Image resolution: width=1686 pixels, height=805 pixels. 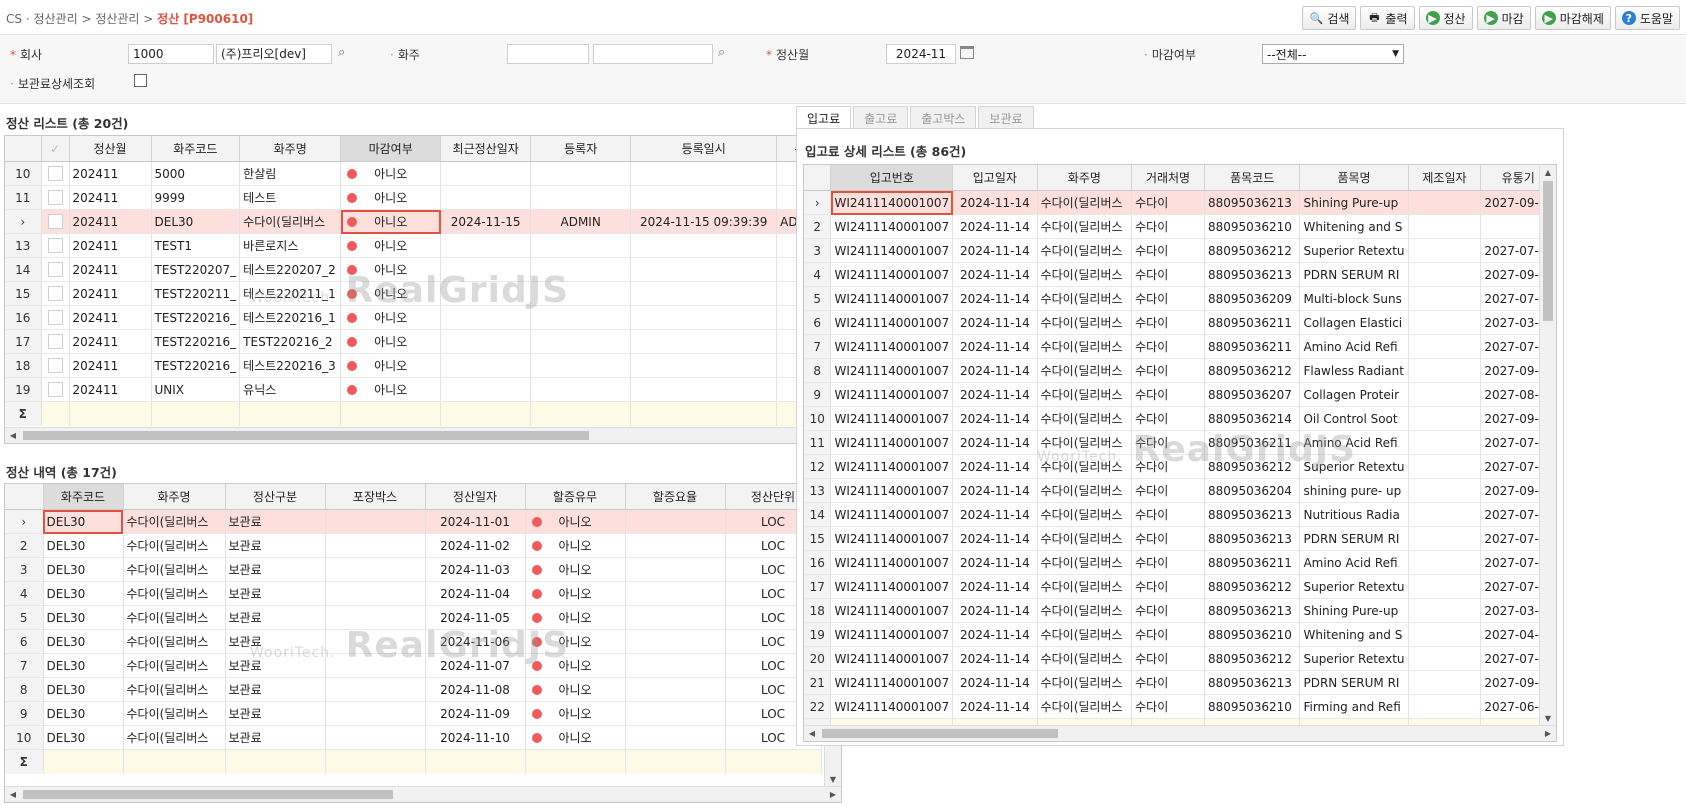 I want to click on table-row: 17 202411 TEST220216_ TEST220216_2 아니오, so click(x=420, y=341).